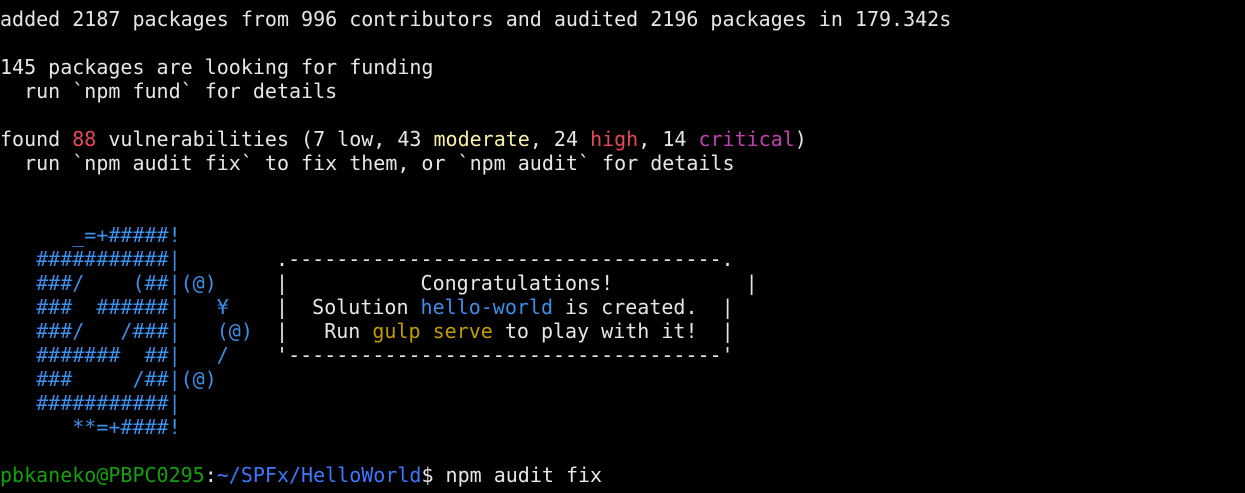 The width and height of the screenshot is (1245, 493). Describe the element at coordinates (114, 355) in the screenshot. I see `sharepoint-ascii-art: ####### ##| /` at that location.